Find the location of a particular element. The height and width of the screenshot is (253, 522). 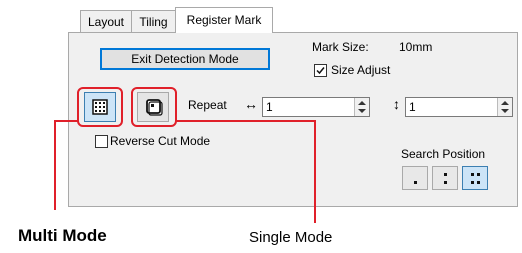

checkmark-icon is located at coordinates (320, 71).